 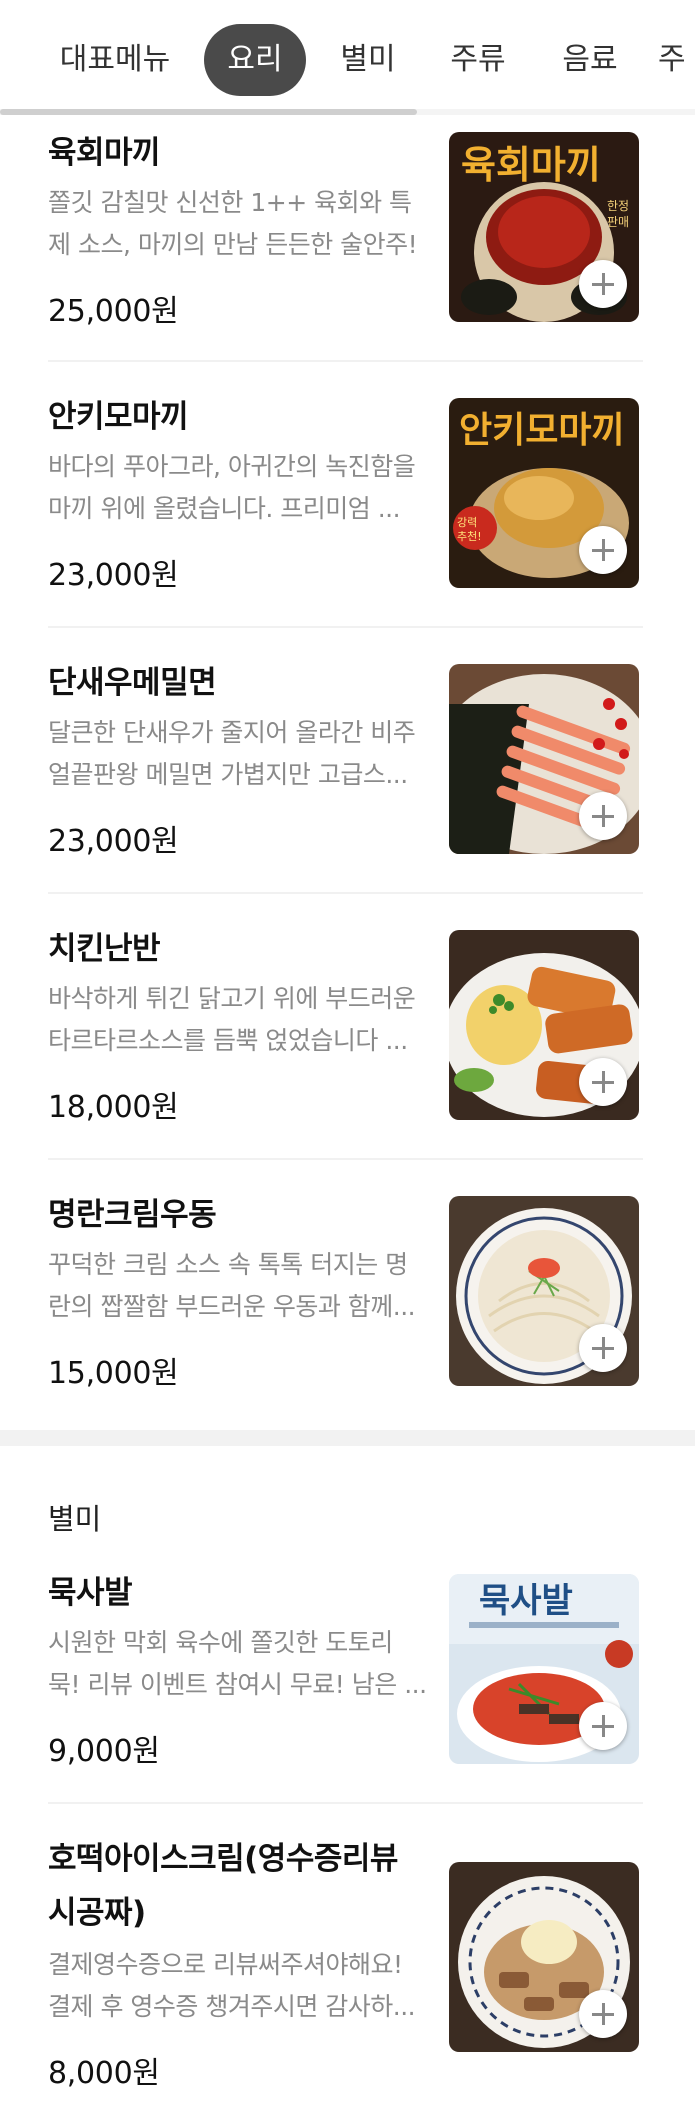 I want to click on svg-text: 판매, so click(x=618, y=222).